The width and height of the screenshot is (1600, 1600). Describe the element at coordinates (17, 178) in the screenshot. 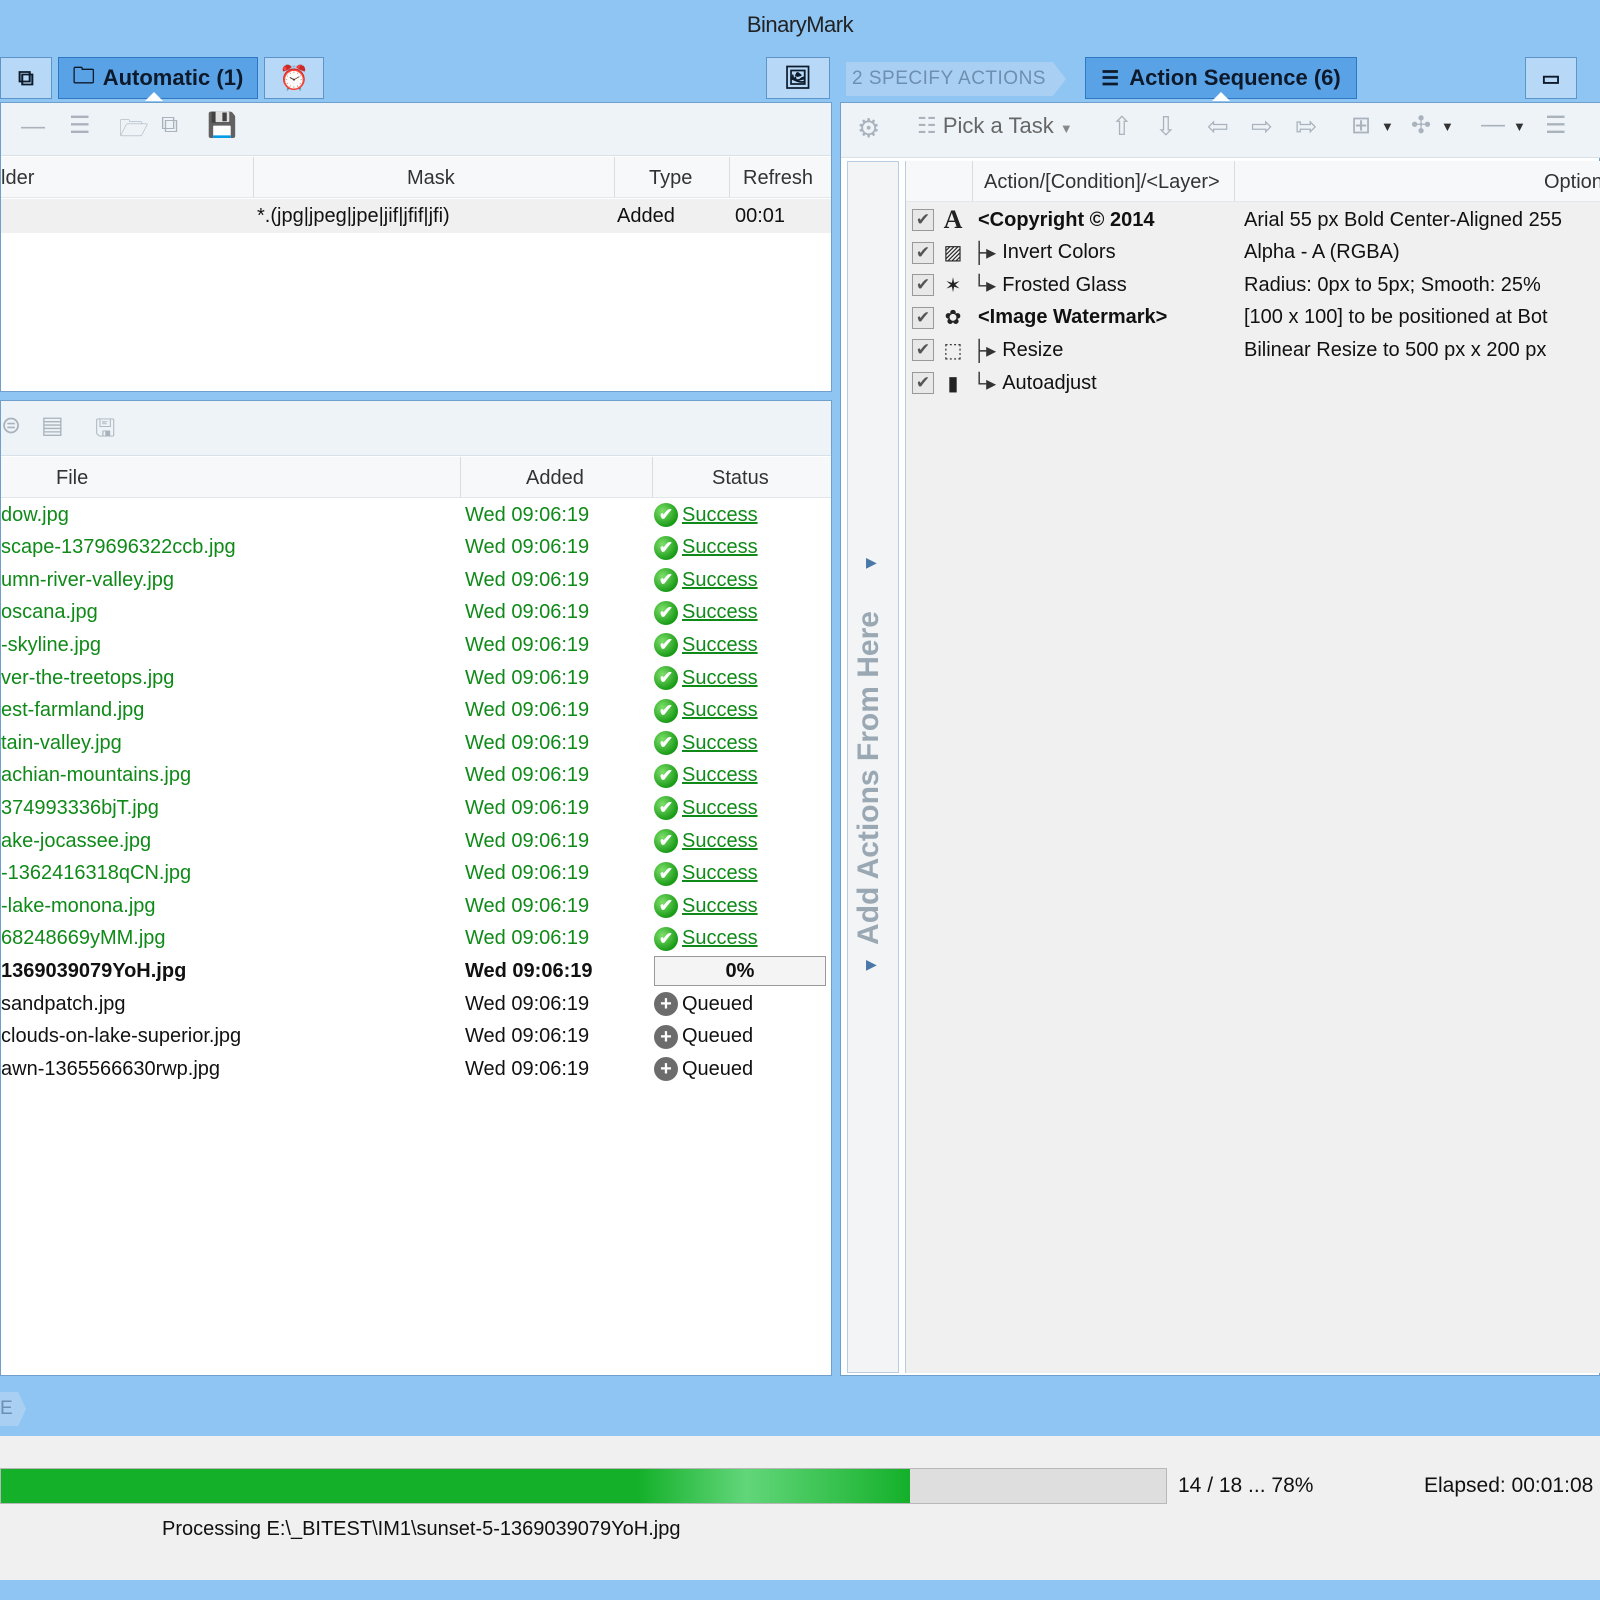

I see `col-folder: lder` at that location.